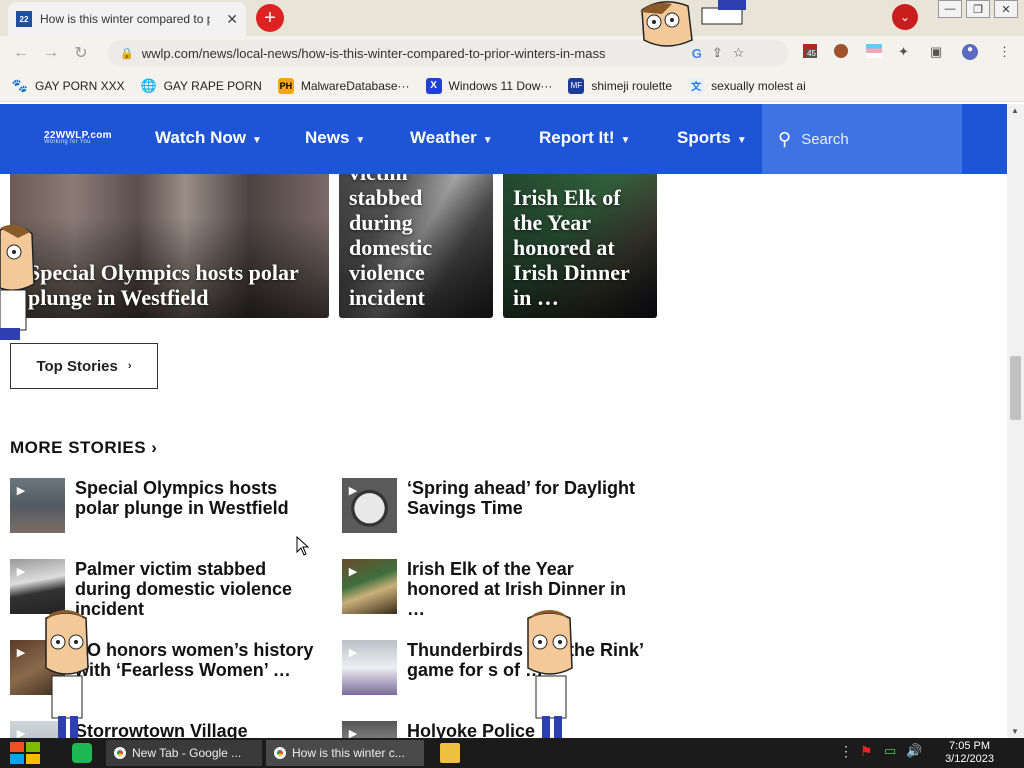 This screenshot has width=1024, height=768. What do you see at coordinates (747, 85) in the screenshot?
I see `bookmark-item: 文 sexually molest ai` at bounding box center [747, 85].